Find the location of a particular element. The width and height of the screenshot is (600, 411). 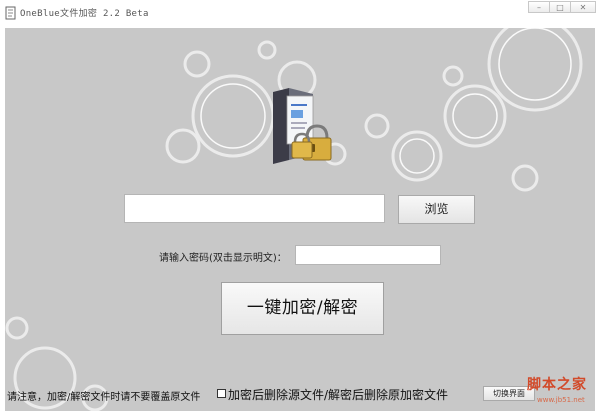

file-path-input is located at coordinates (254, 208).